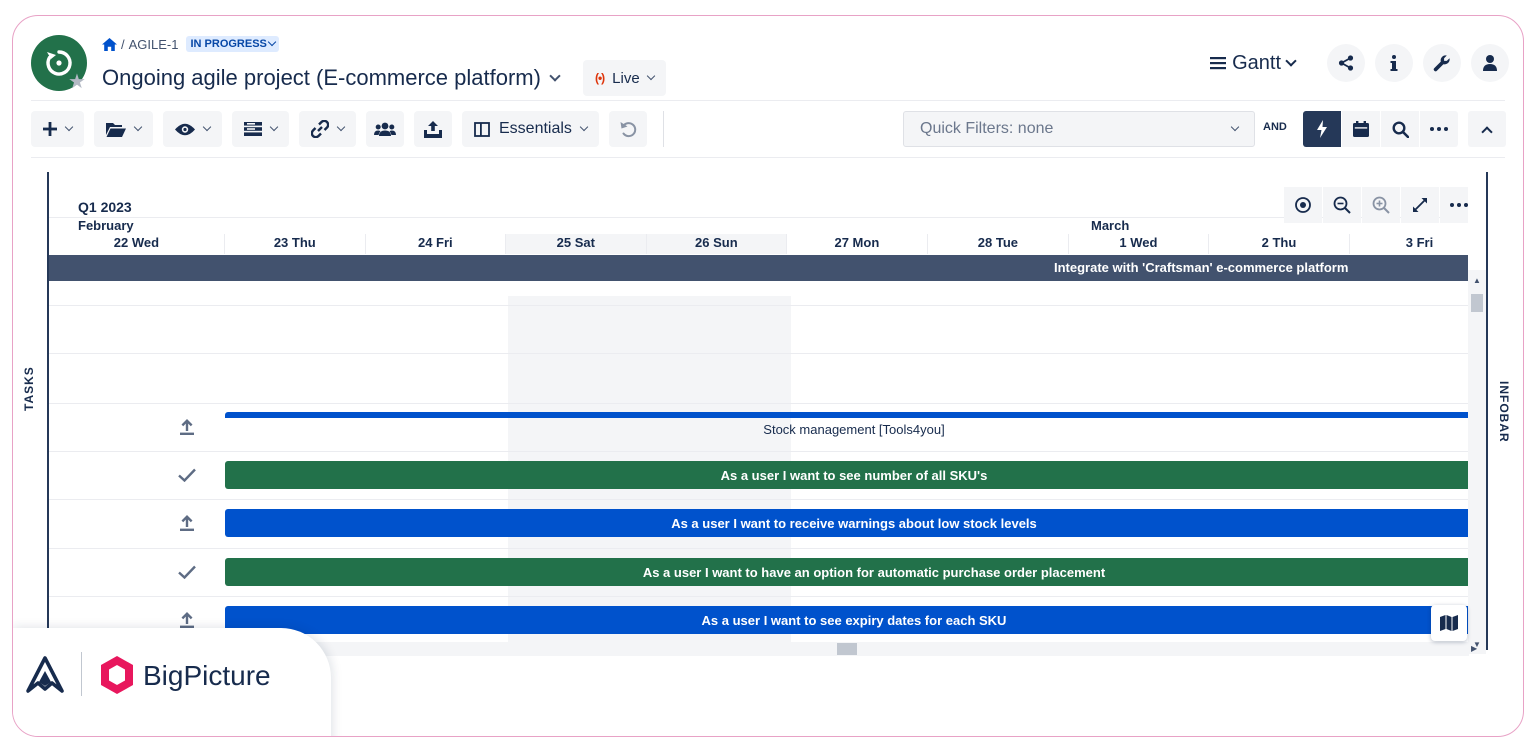 Image resolution: width=1536 pixels, height=752 pixels. I want to click on rows-layout-button, so click(260, 129).